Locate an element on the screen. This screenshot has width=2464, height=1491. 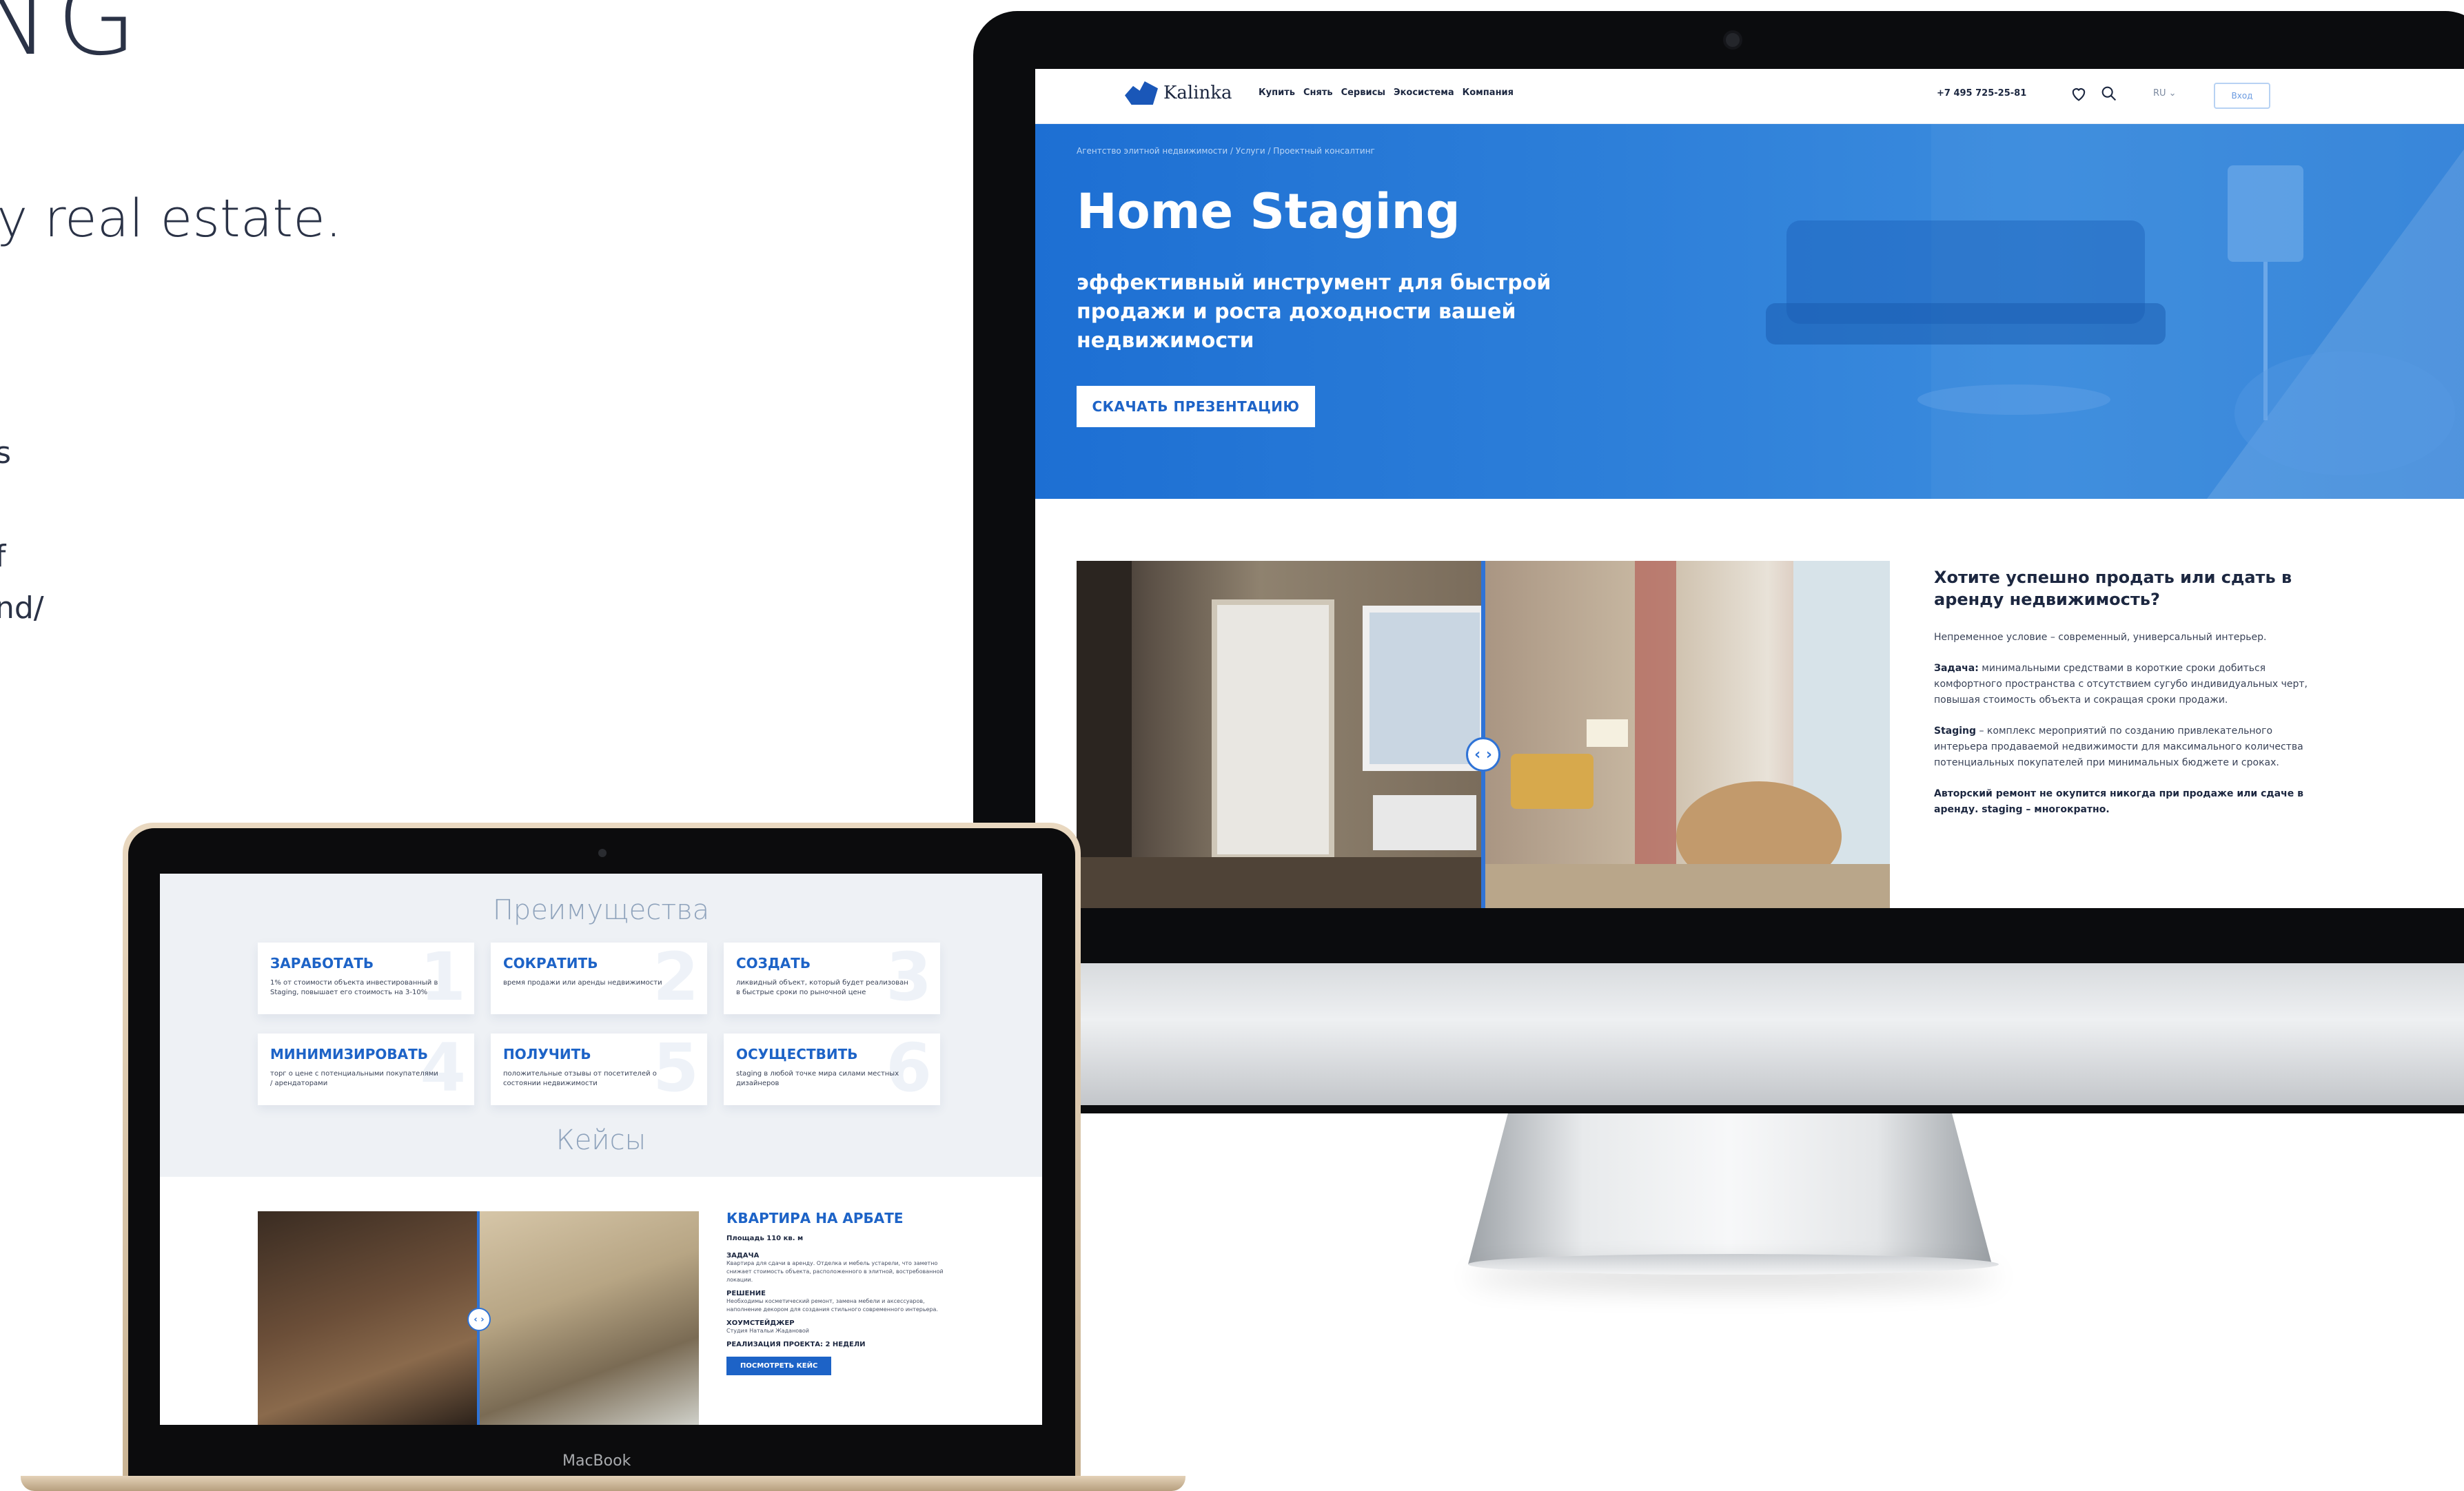
search-icon is located at coordinates (2109, 94).